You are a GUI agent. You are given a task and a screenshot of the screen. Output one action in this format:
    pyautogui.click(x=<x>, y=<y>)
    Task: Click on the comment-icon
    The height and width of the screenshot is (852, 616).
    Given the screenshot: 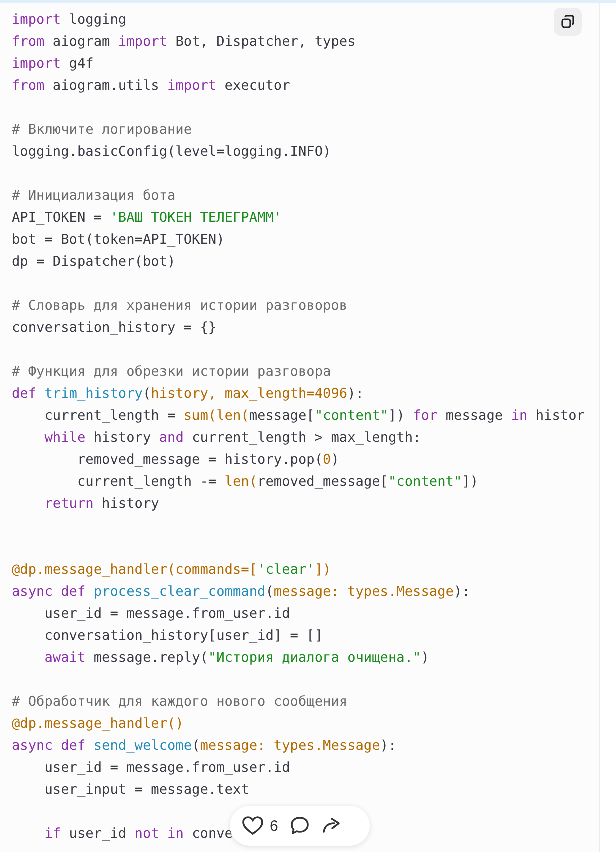 What is the action you would take?
    pyautogui.click(x=300, y=826)
    